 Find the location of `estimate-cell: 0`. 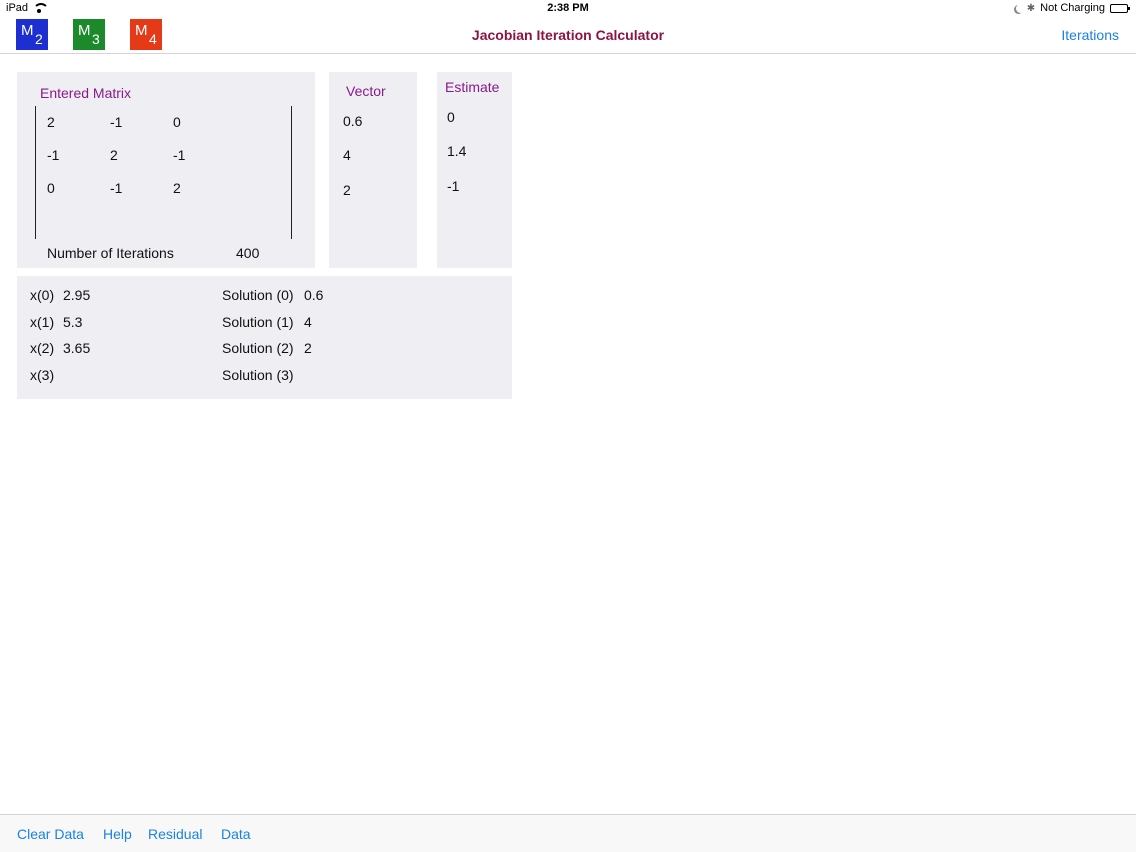

estimate-cell: 0 is located at coordinates (451, 117).